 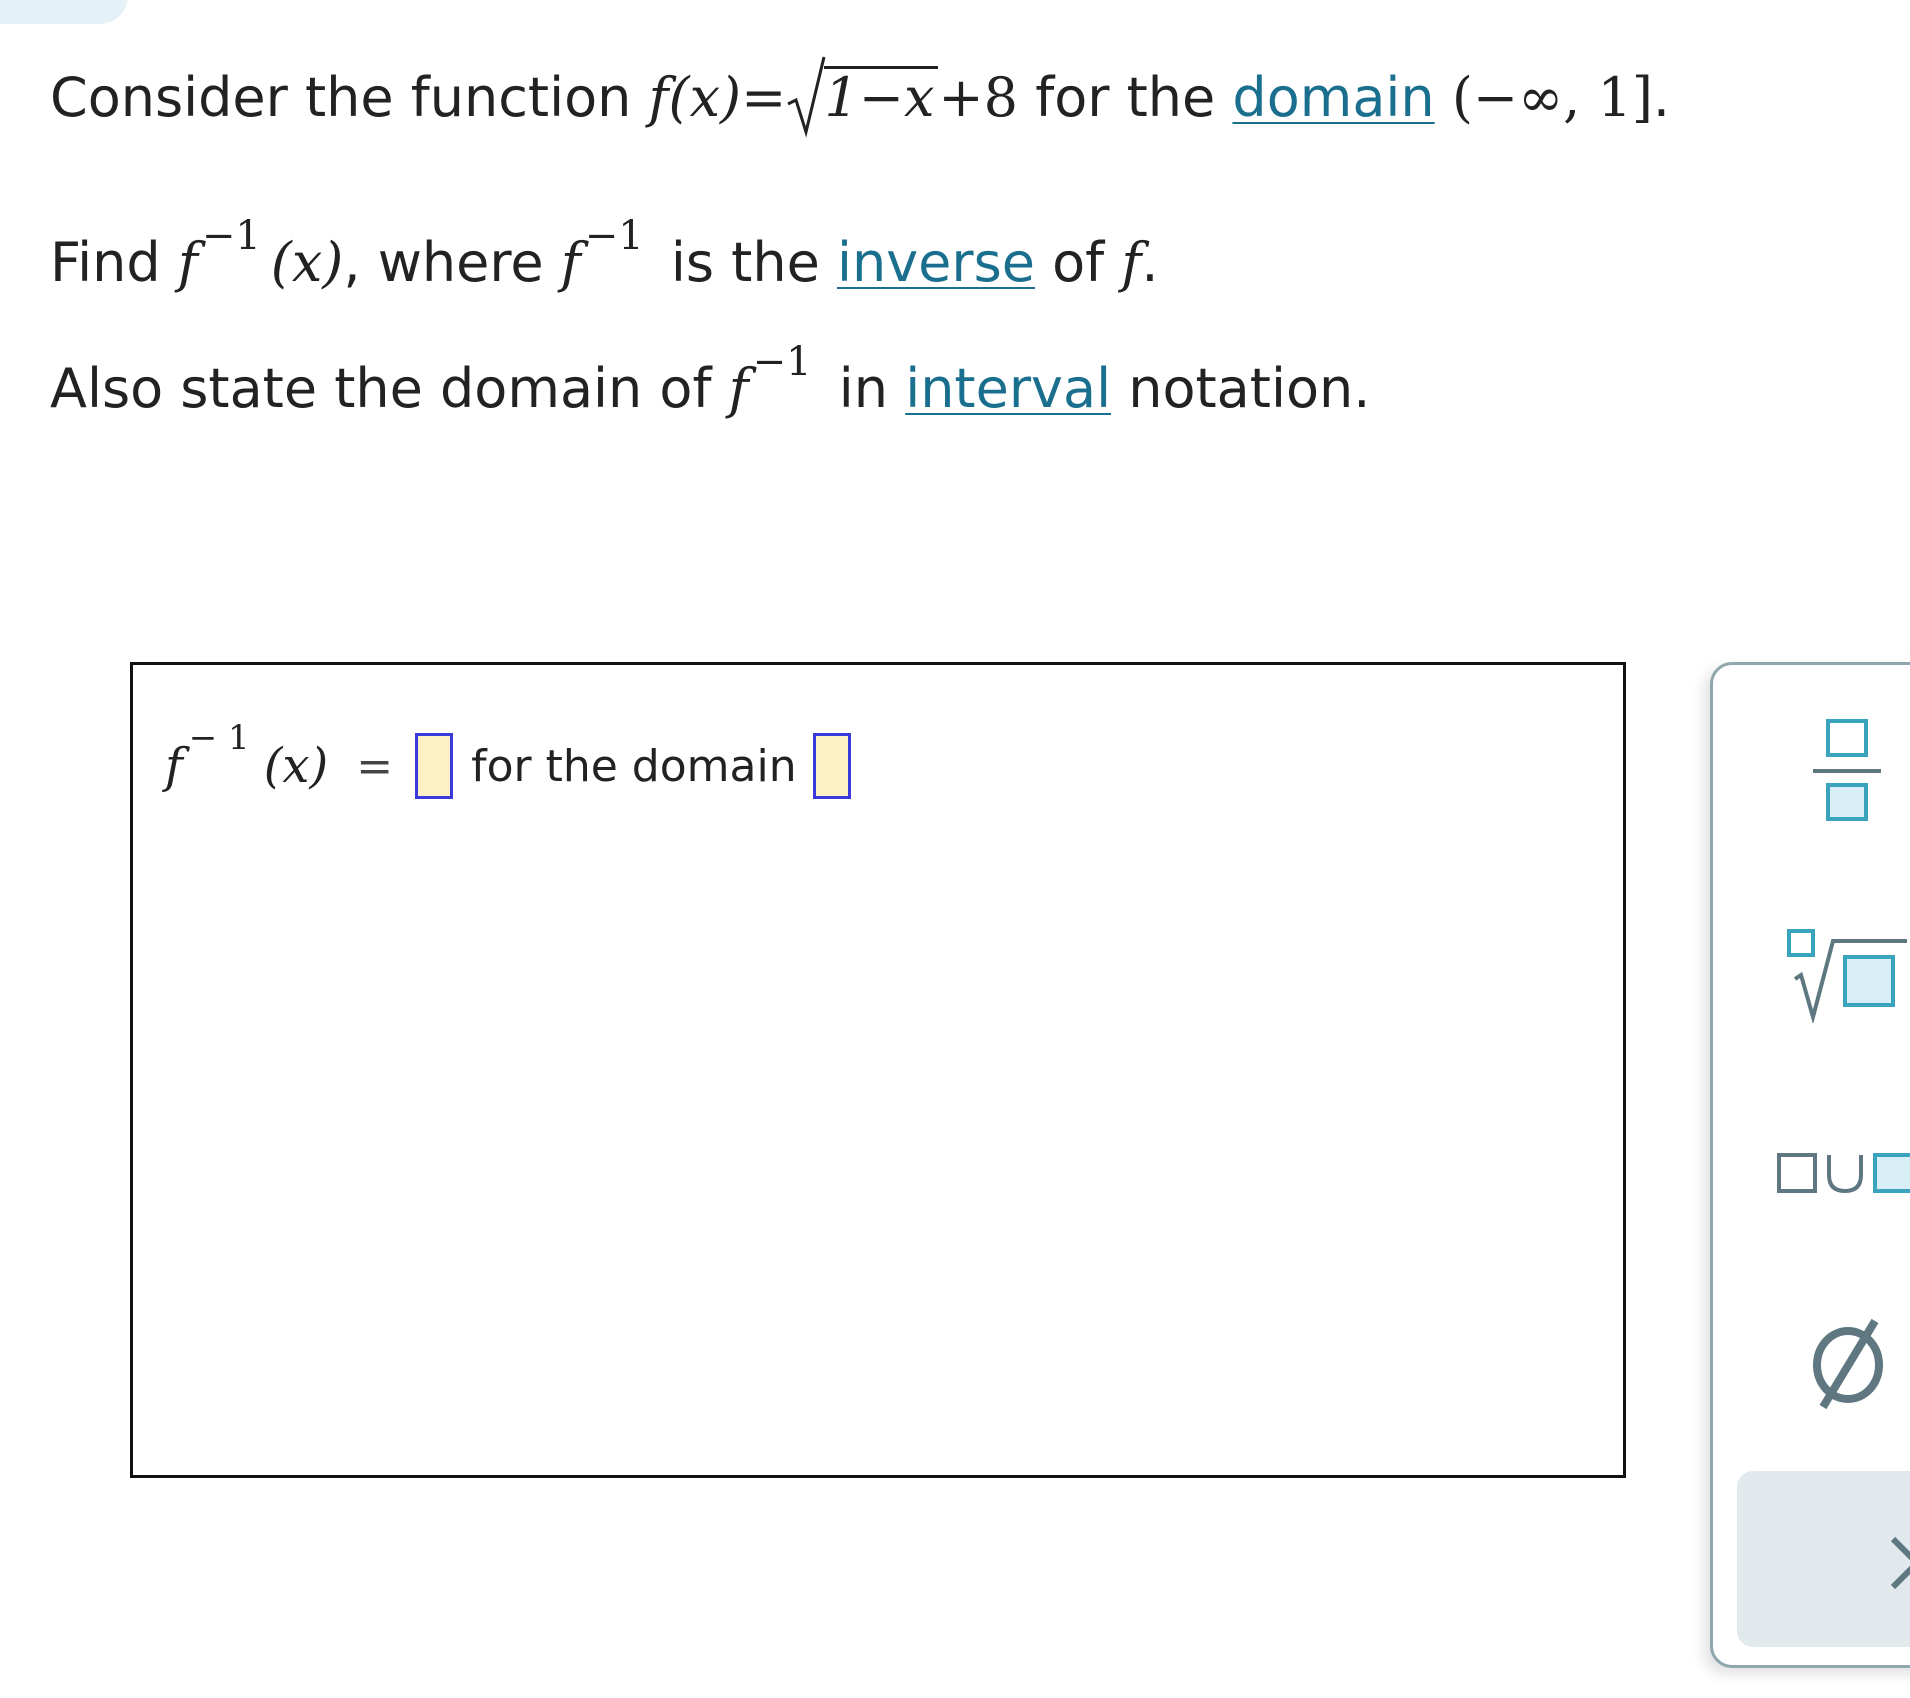 I want to click on inverse-exponent: −1, so click(x=231, y=236).